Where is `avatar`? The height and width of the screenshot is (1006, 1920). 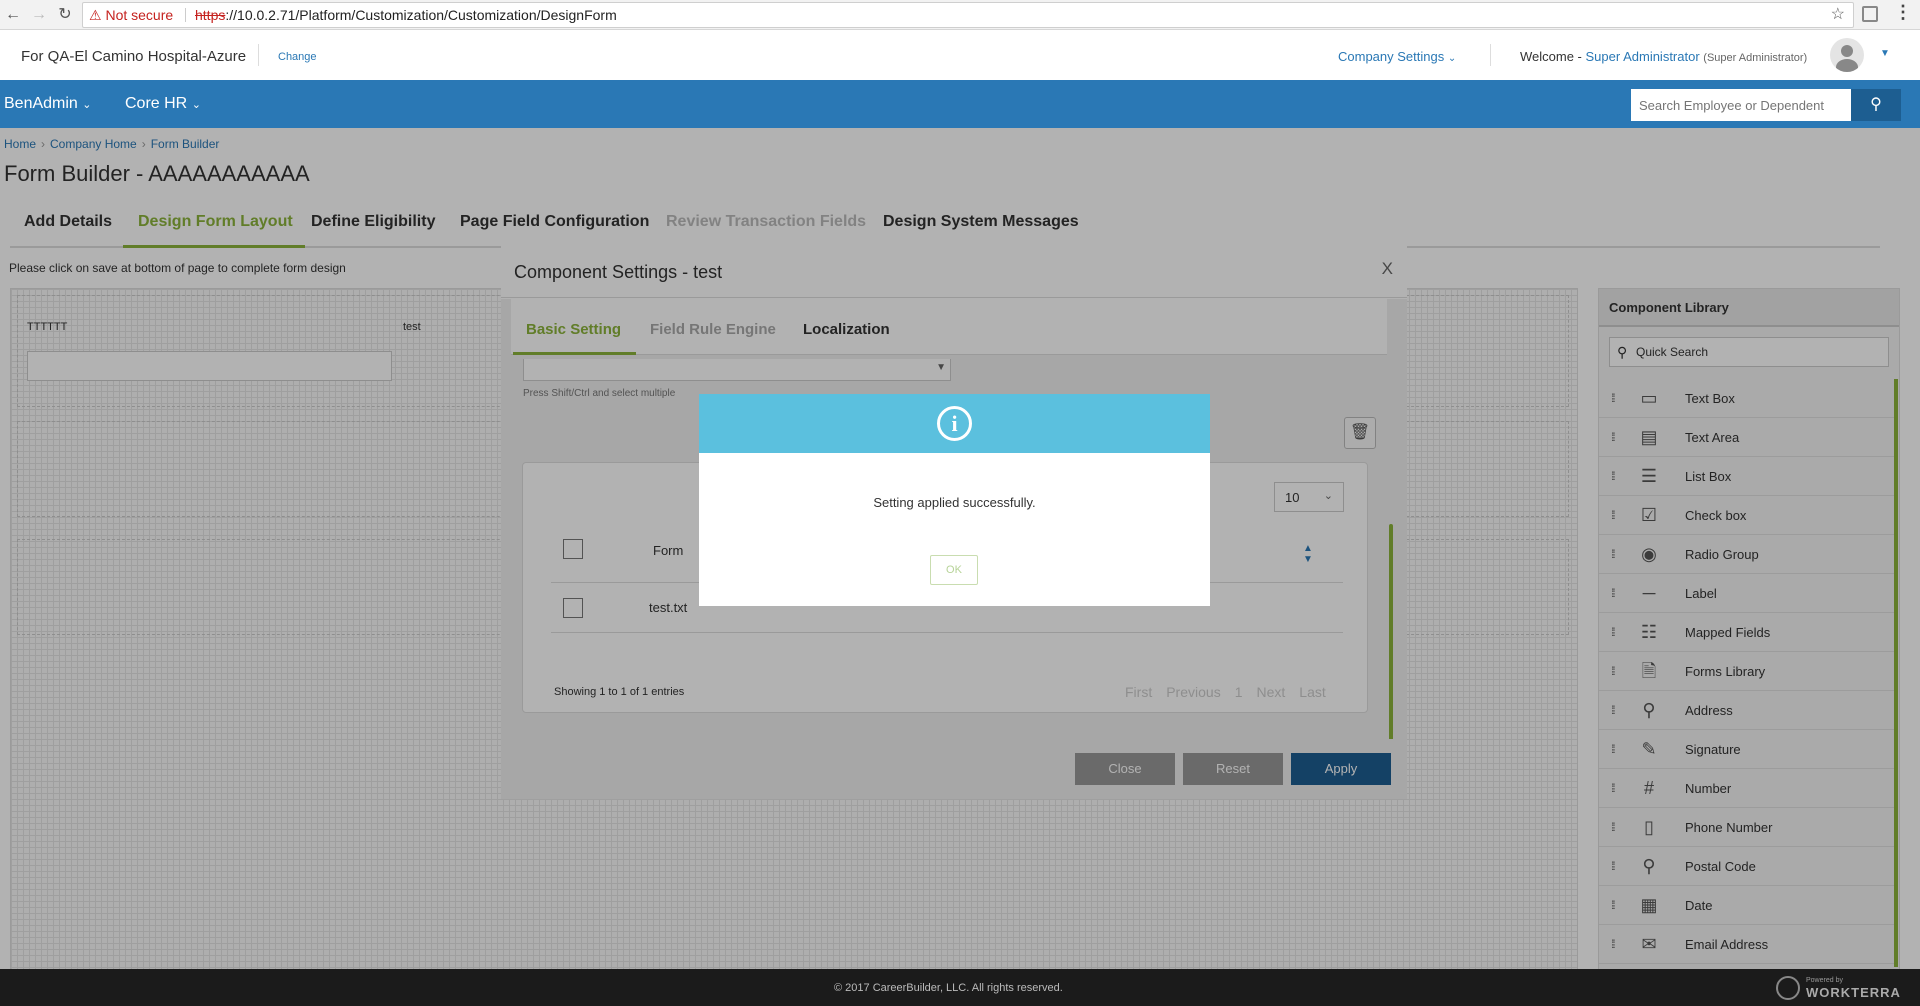
avatar is located at coordinates (1847, 55).